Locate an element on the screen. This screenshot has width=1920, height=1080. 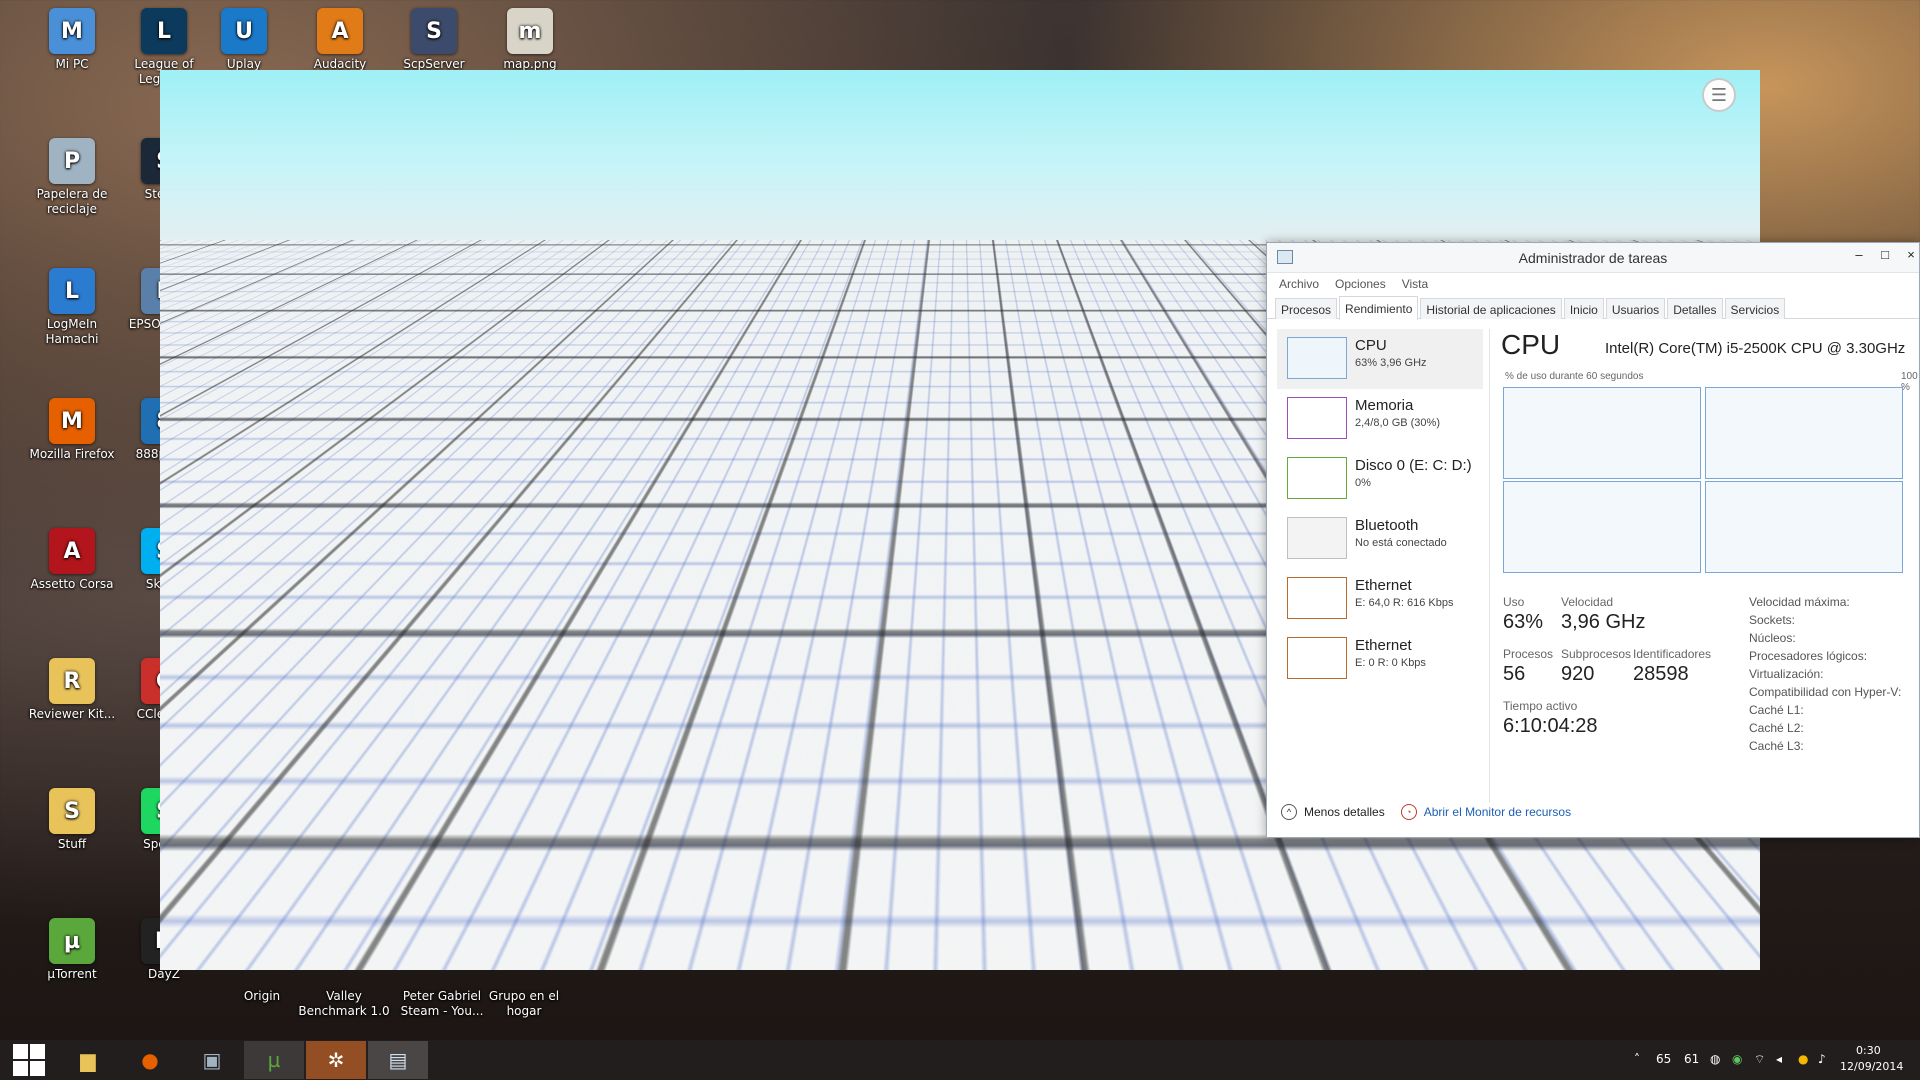
tab-historial-de-aplicaciones: Historial de aplicaciones is located at coordinates (1490, 308).